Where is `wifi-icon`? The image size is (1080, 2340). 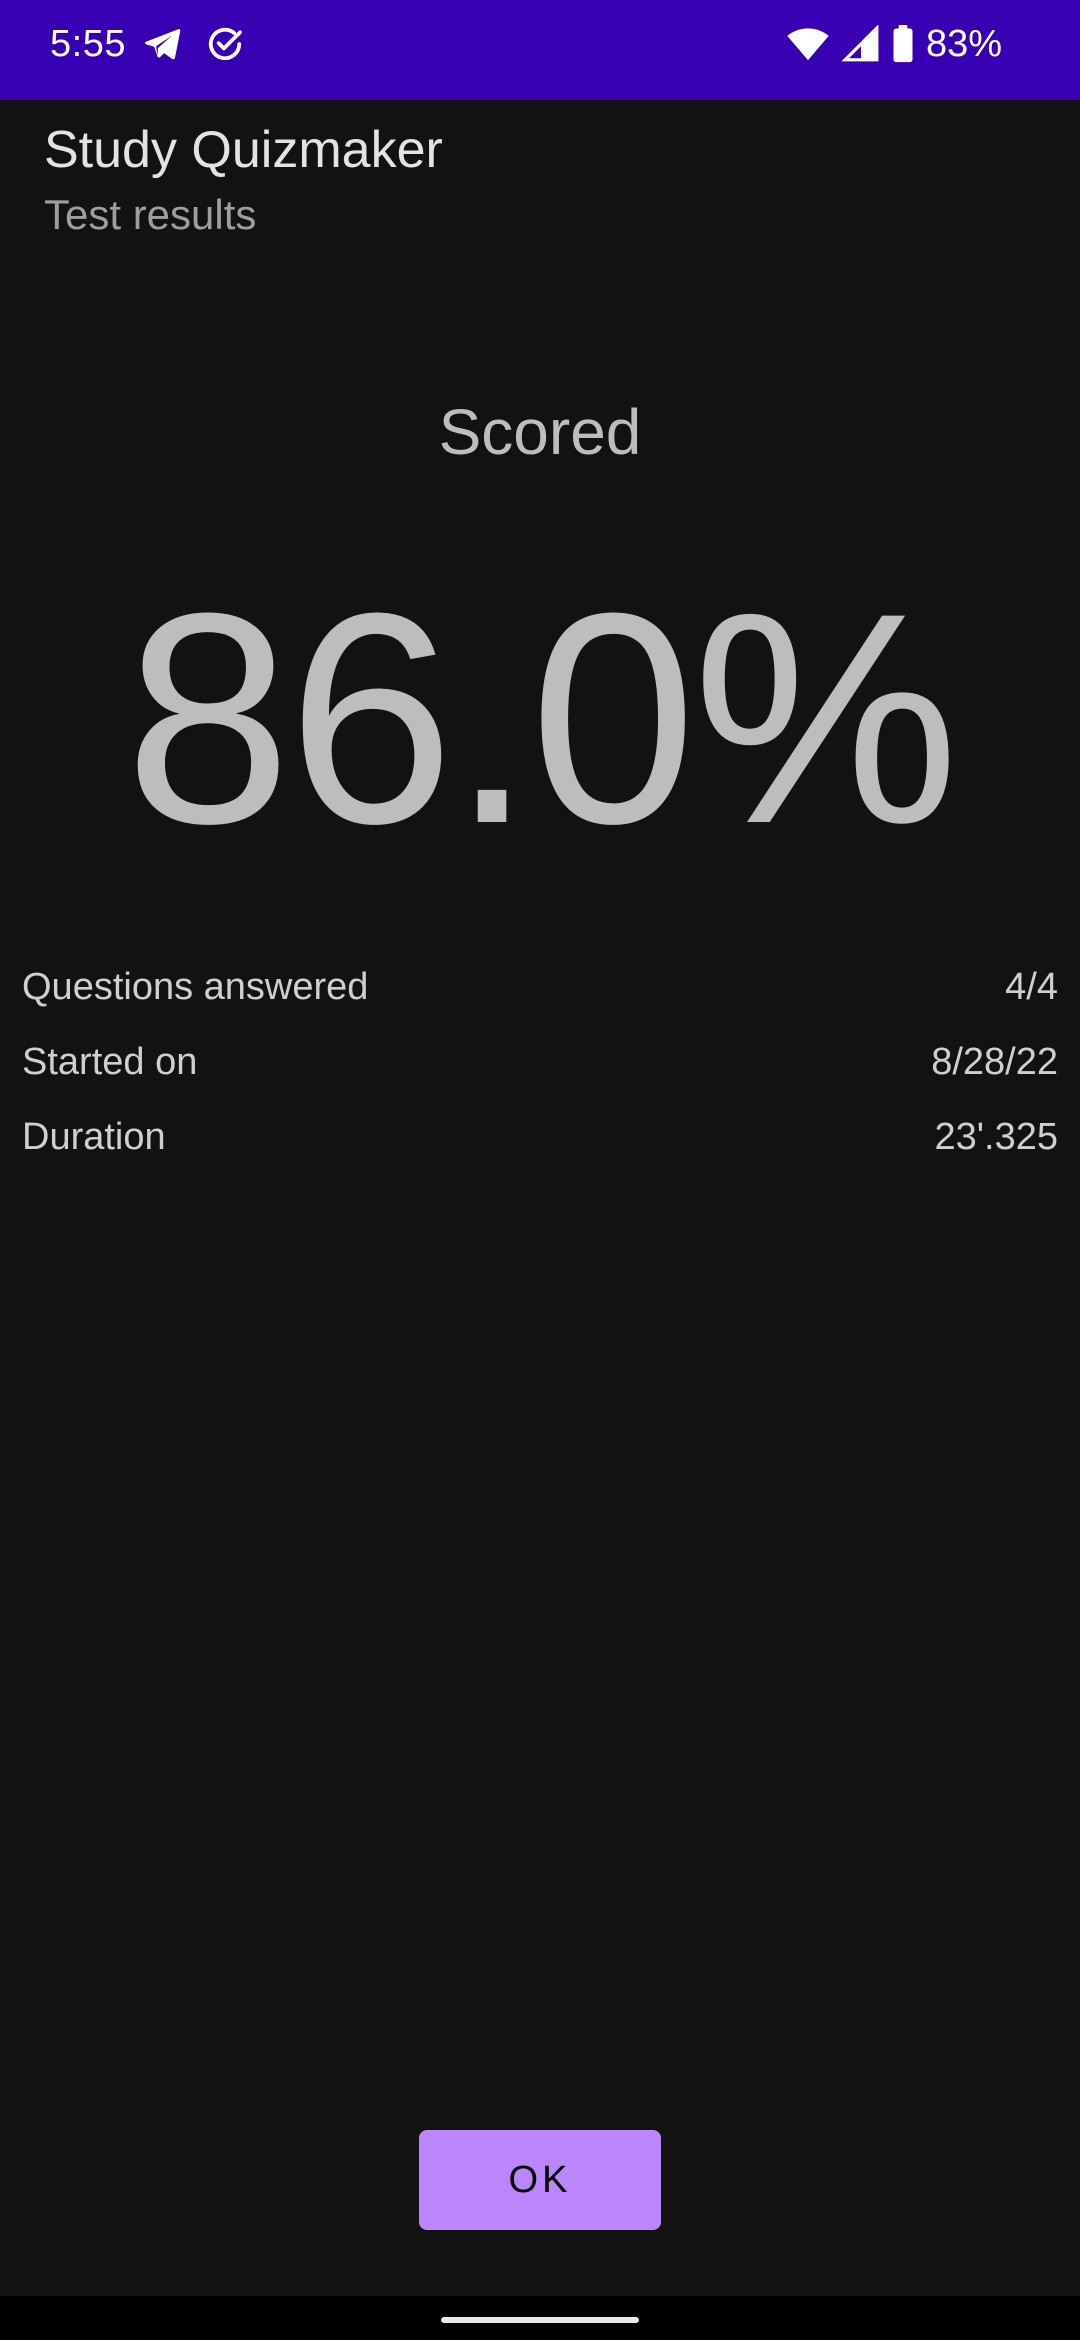 wifi-icon is located at coordinates (808, 44).